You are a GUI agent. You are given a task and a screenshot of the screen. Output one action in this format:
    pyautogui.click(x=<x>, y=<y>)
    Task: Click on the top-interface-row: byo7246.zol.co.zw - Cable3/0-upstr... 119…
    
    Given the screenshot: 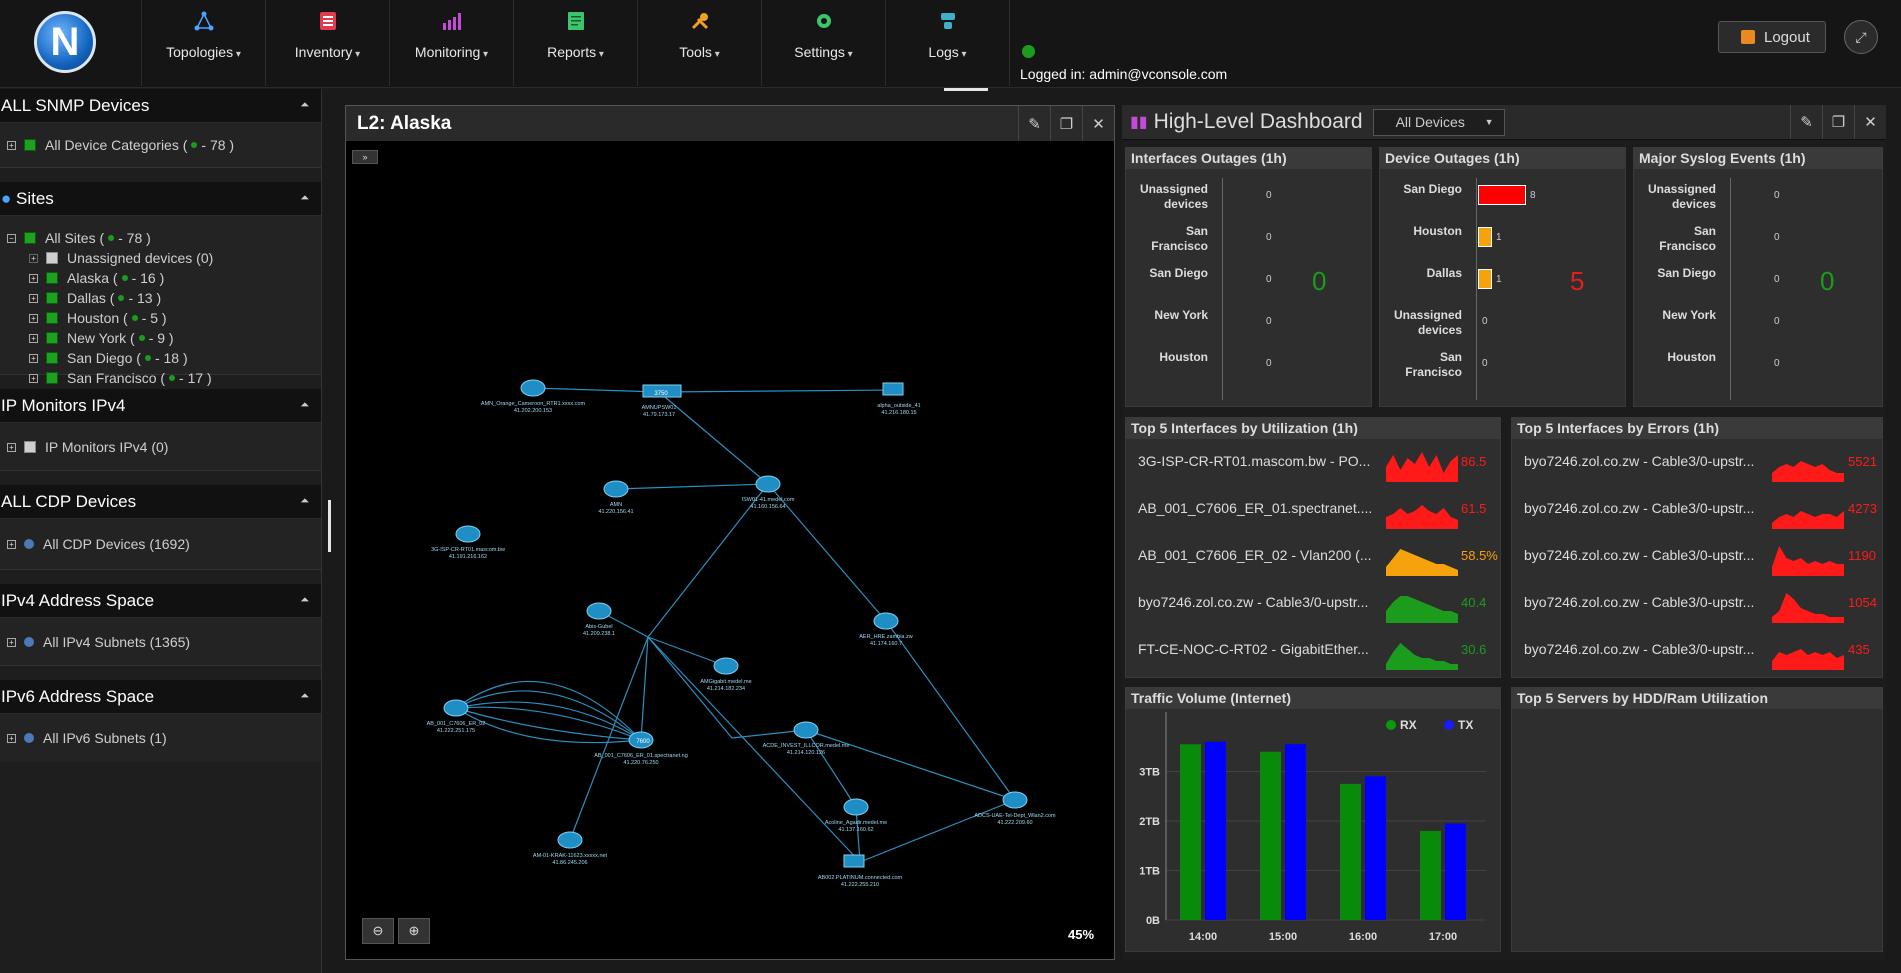 What is the action you would take?
    pyautogui.click(x=1697, y=557)
    